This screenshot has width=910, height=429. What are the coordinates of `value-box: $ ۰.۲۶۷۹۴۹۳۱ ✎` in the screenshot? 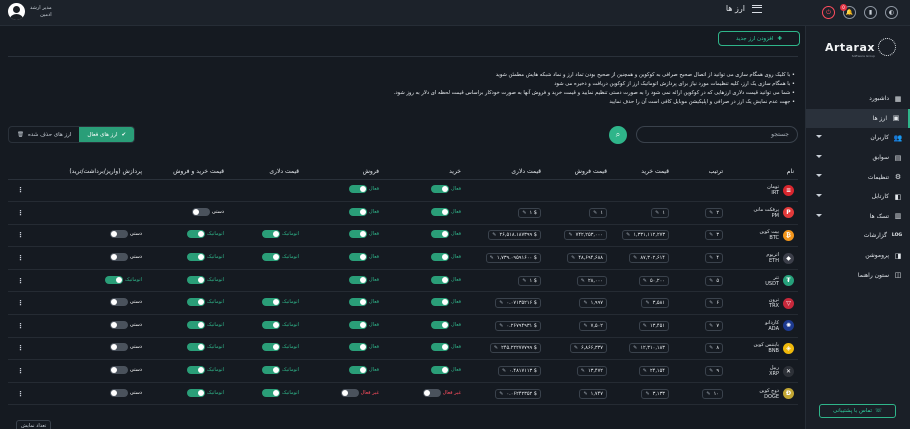 It's located at (518, 325).